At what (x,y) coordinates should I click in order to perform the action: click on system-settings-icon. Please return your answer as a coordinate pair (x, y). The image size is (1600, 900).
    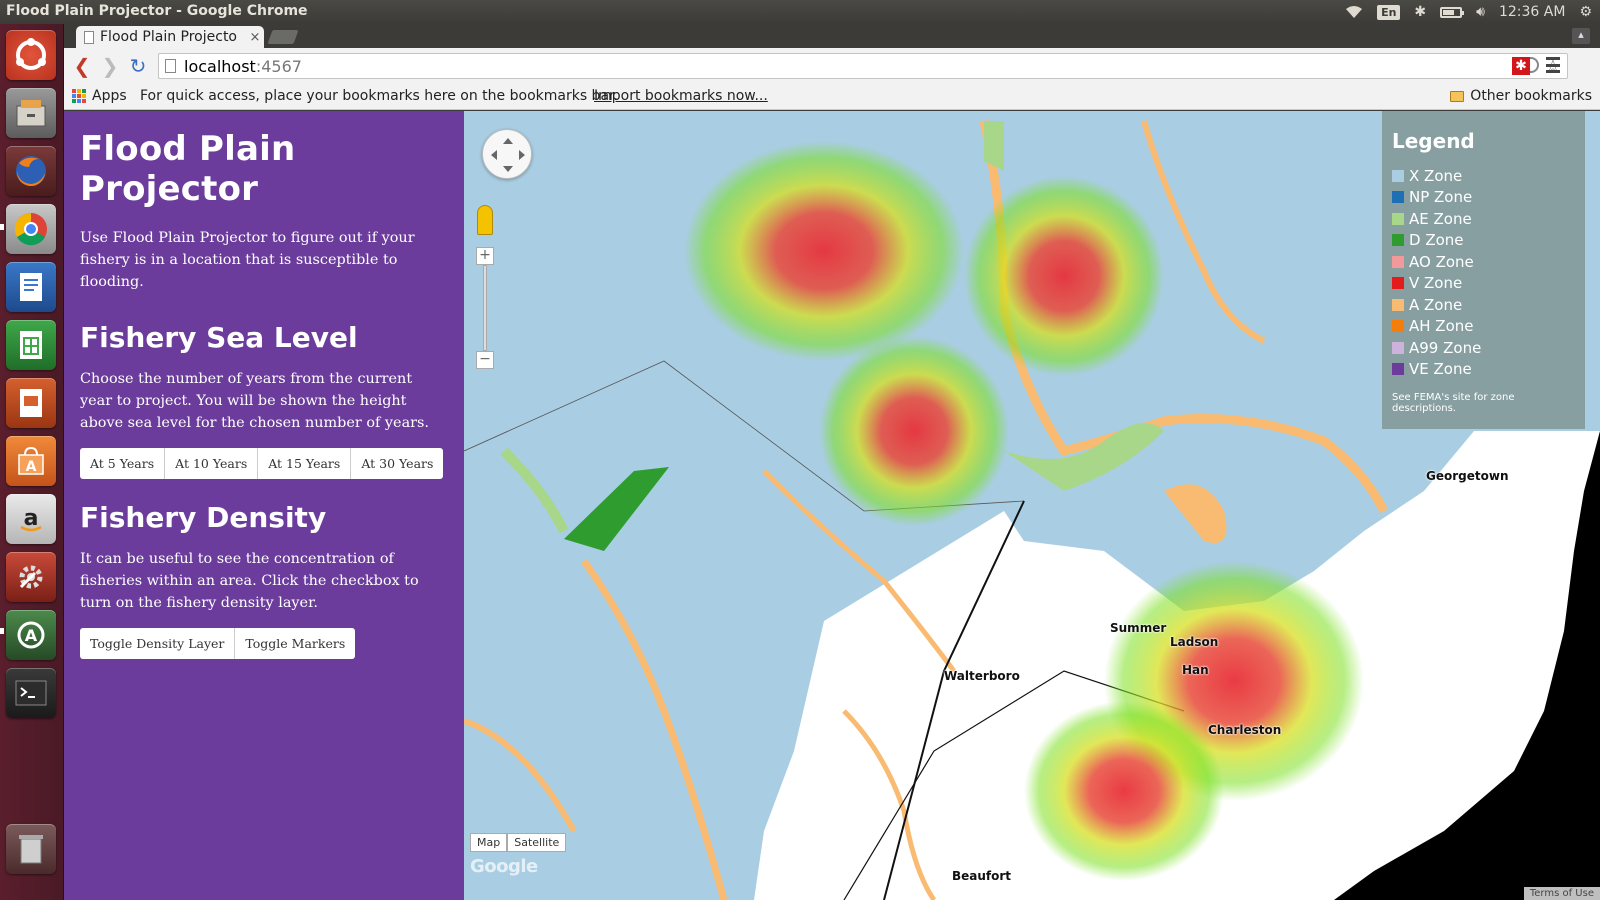
    Looking at the image, I should click on (31, 577).